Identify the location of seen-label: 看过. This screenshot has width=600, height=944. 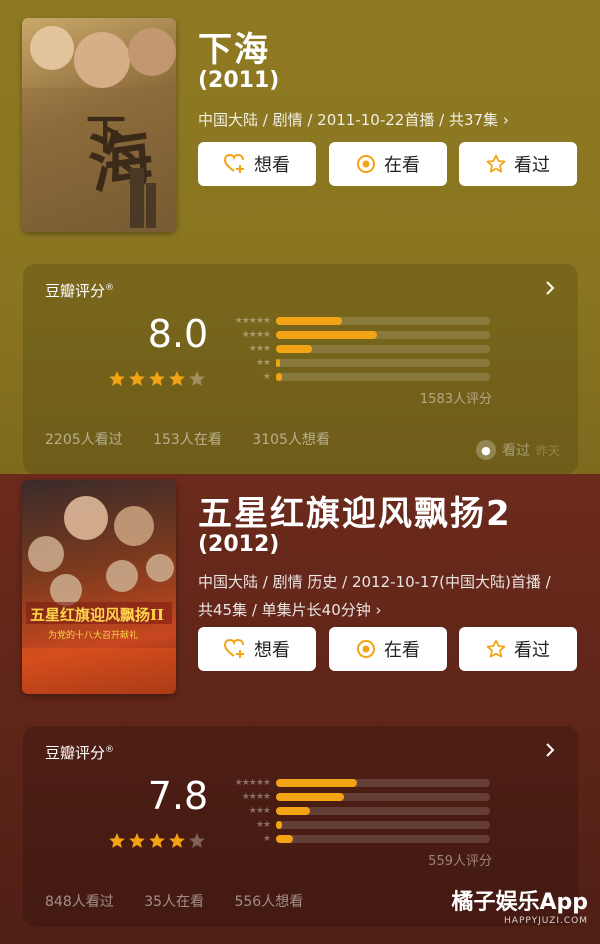
(515, 451).